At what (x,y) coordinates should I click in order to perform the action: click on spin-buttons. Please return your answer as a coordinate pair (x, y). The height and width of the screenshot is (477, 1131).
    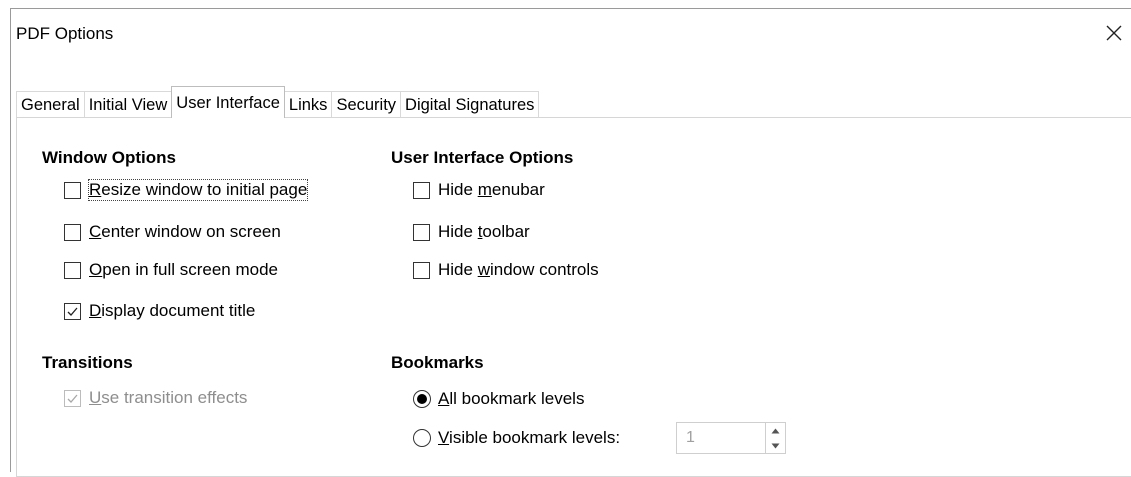
    Looking at the image, I should click on (775, 438).